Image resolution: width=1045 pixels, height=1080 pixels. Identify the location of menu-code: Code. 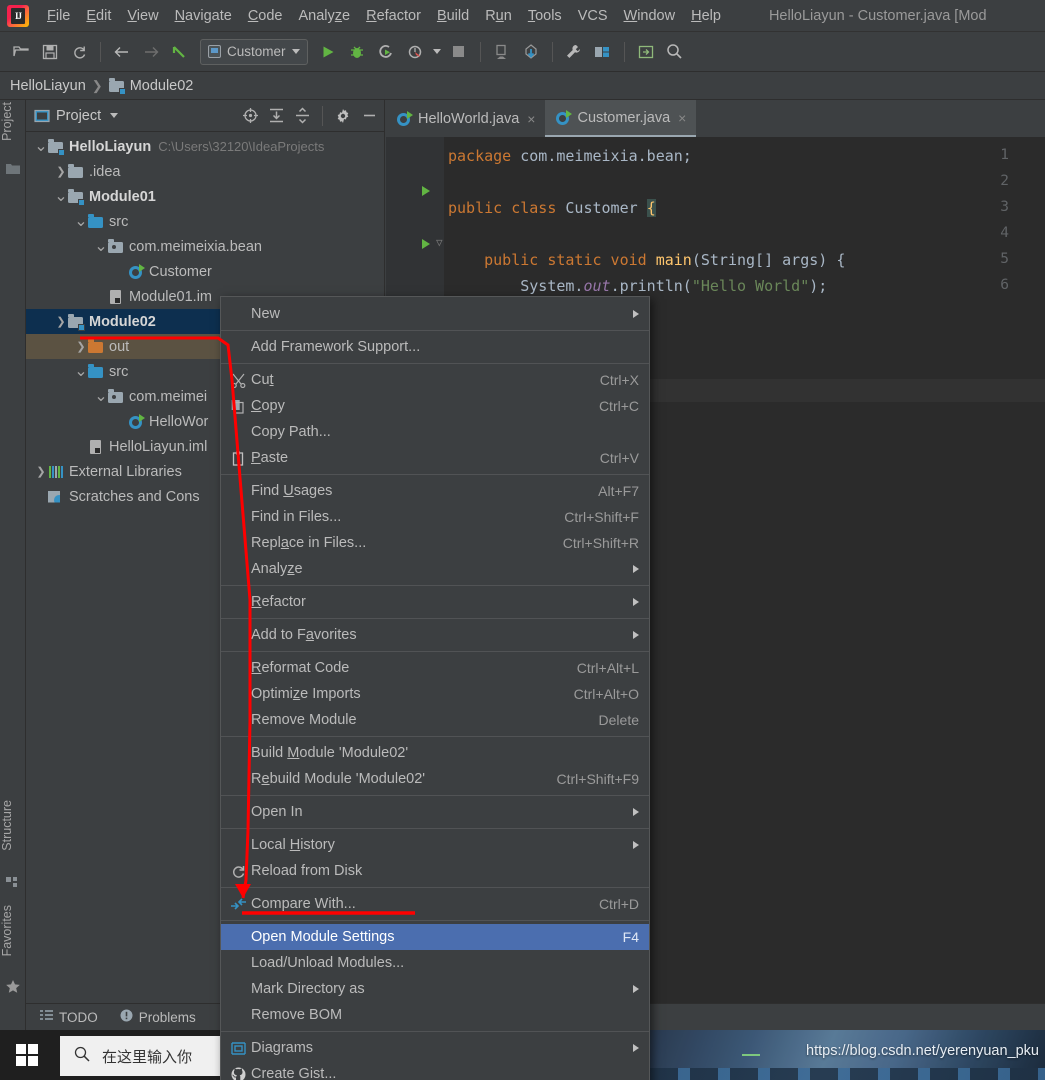
(265, 16).